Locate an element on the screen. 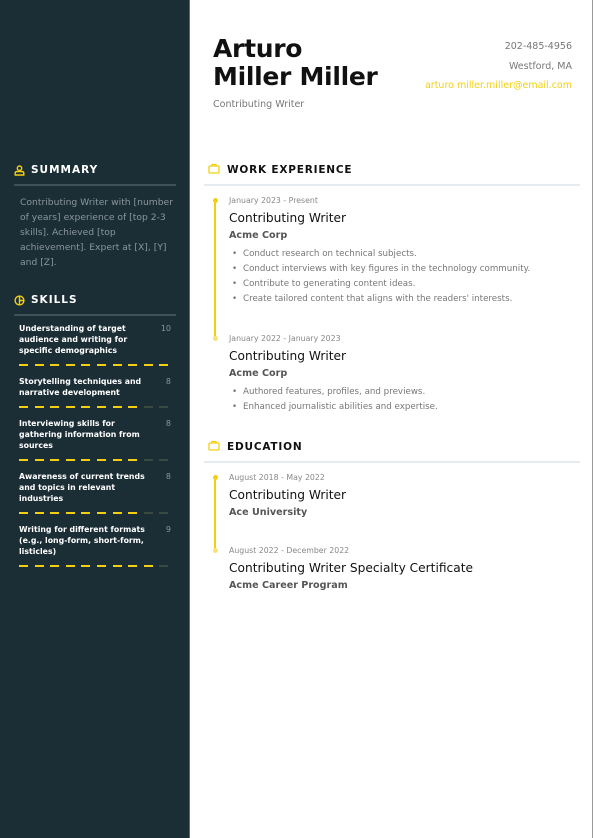 The height and width of the screenshot is (838, 594). first-name: Arturo is located at coordinates (258, 48).